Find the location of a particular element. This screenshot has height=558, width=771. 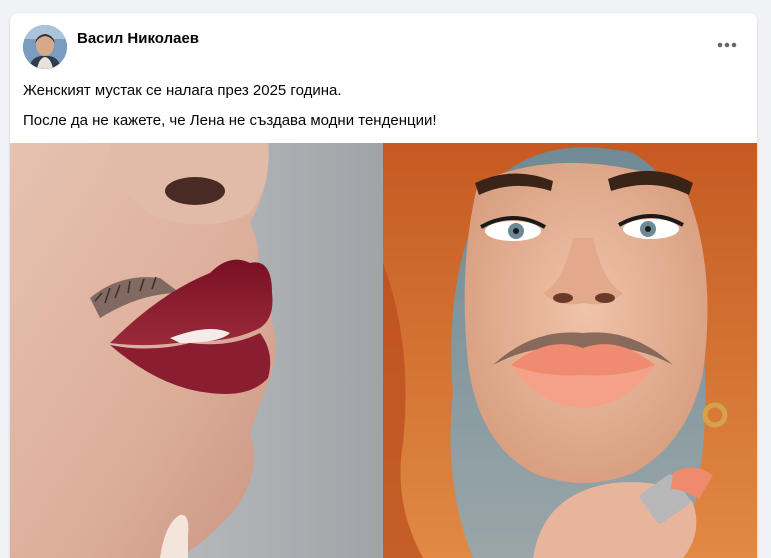

profile-photo-icon is located at coordinates (45, 47).